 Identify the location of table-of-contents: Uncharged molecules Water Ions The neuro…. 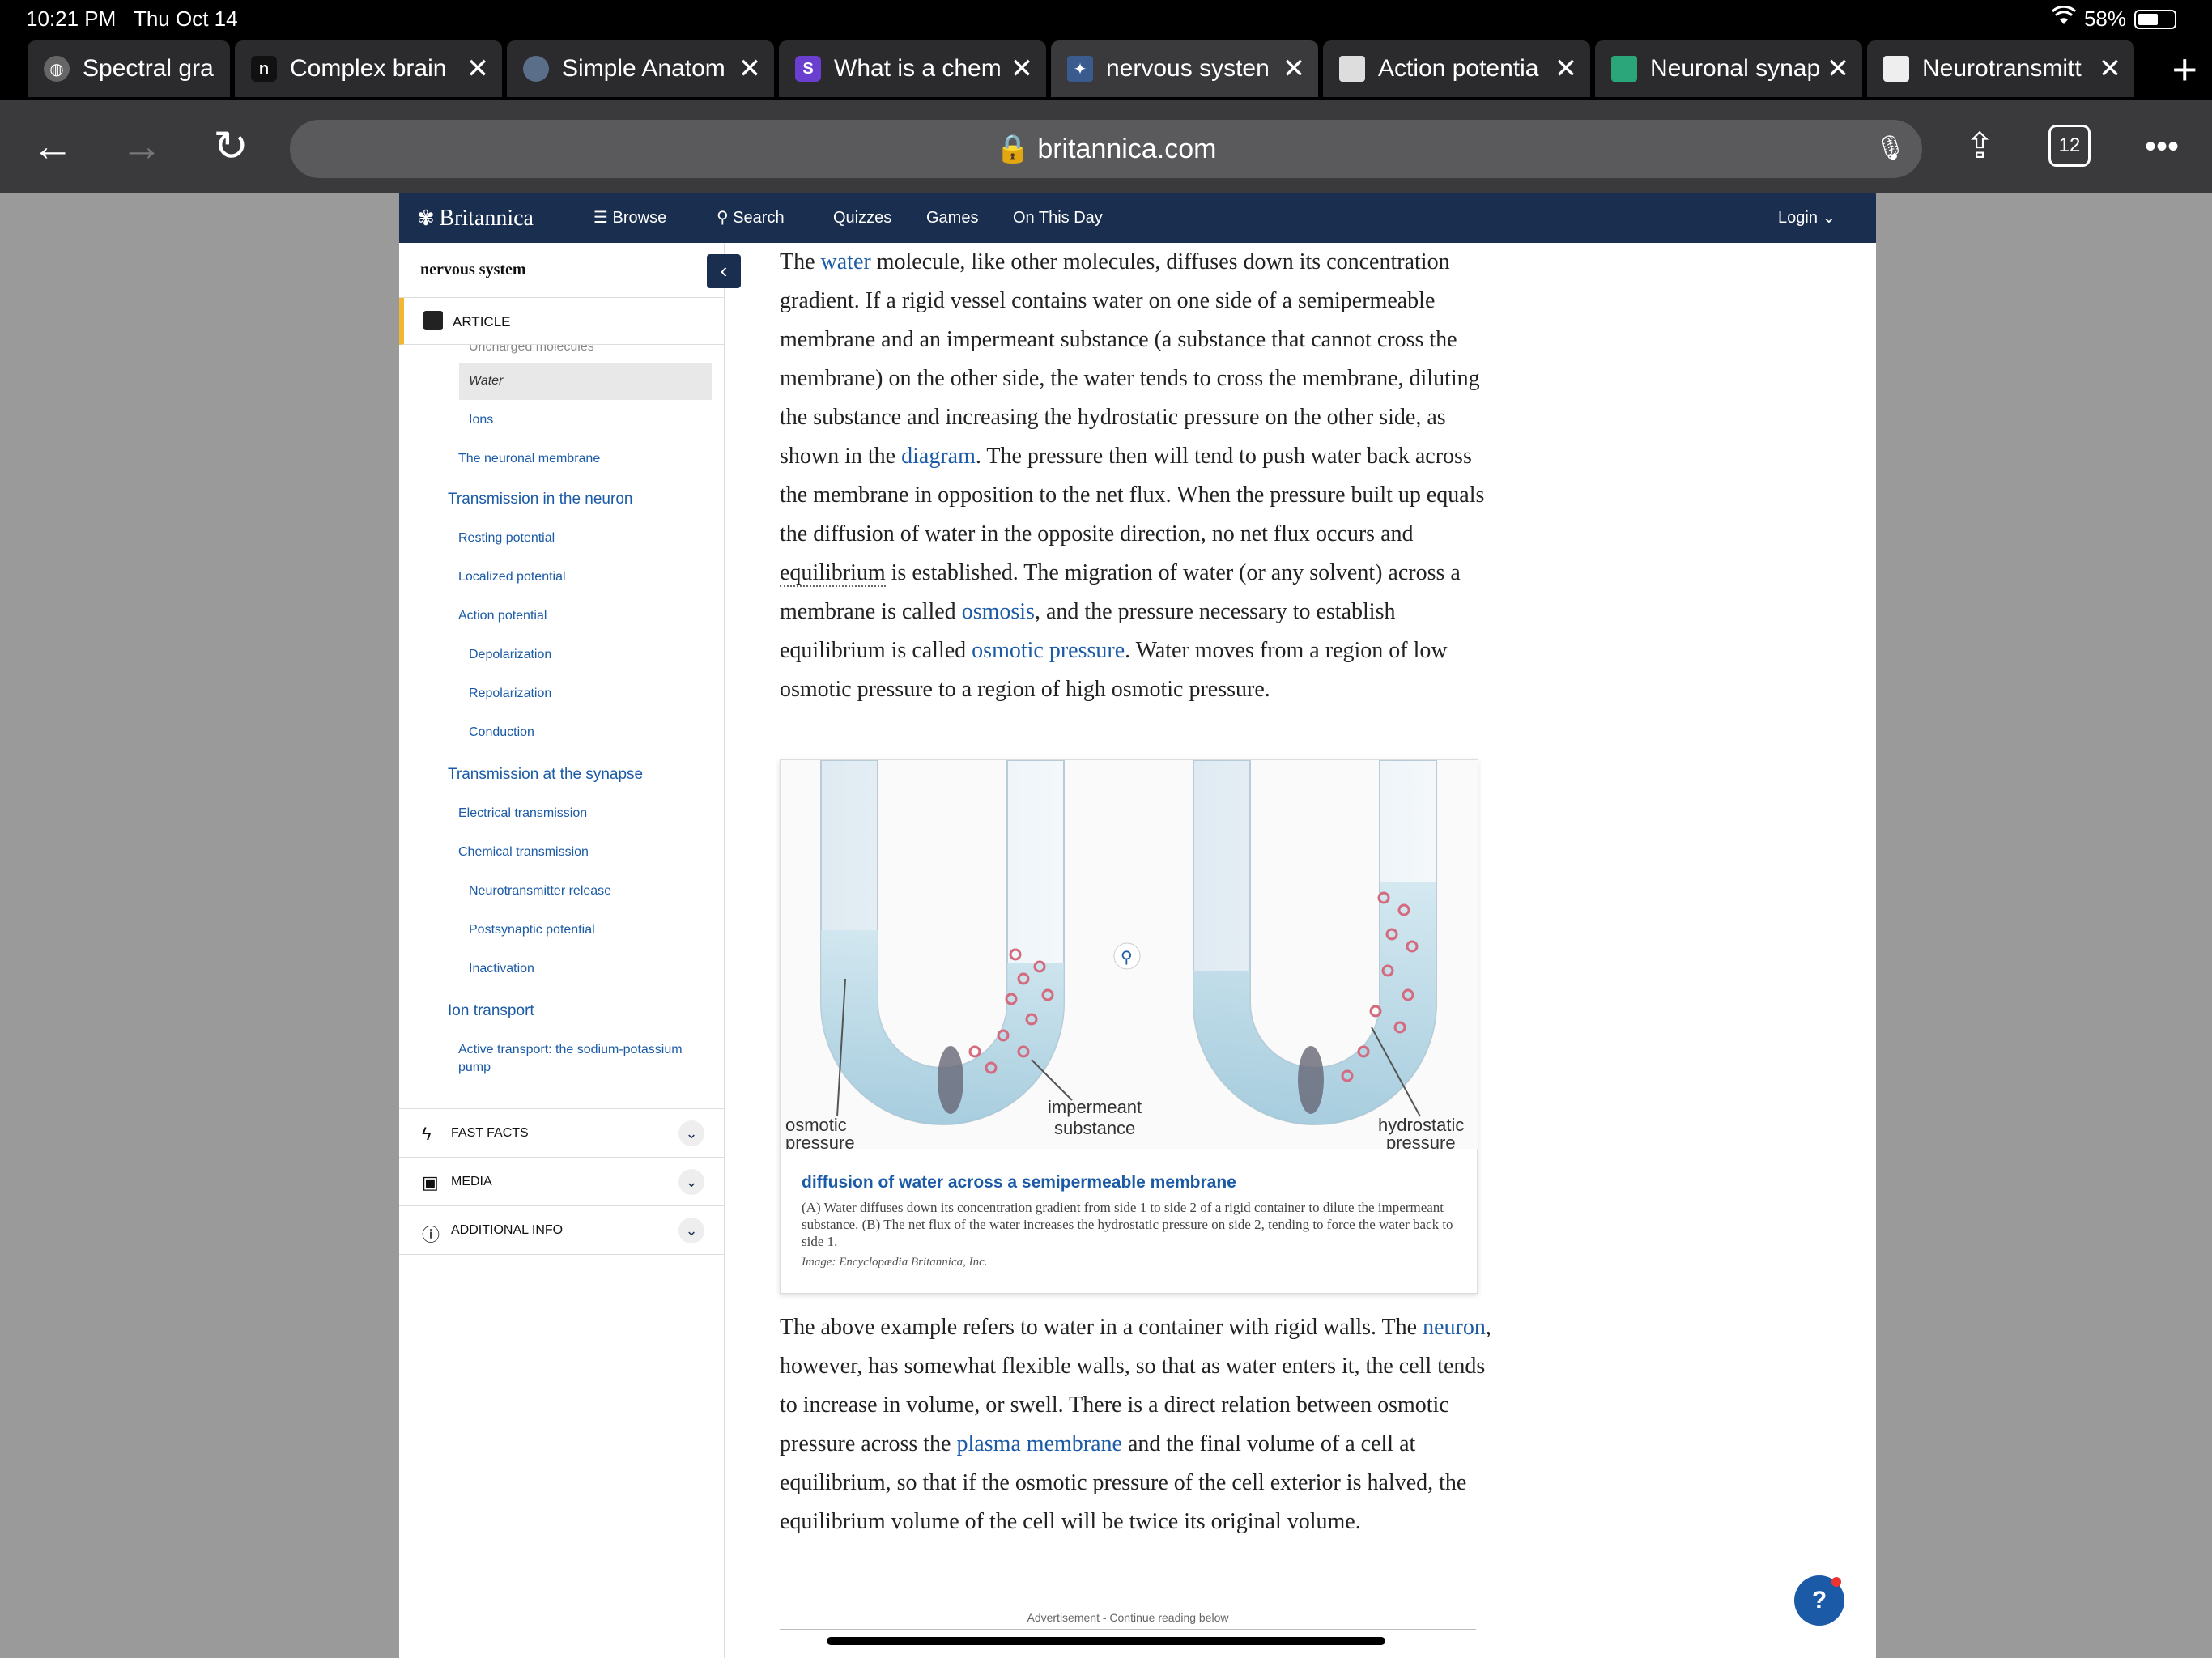
(561, 727).